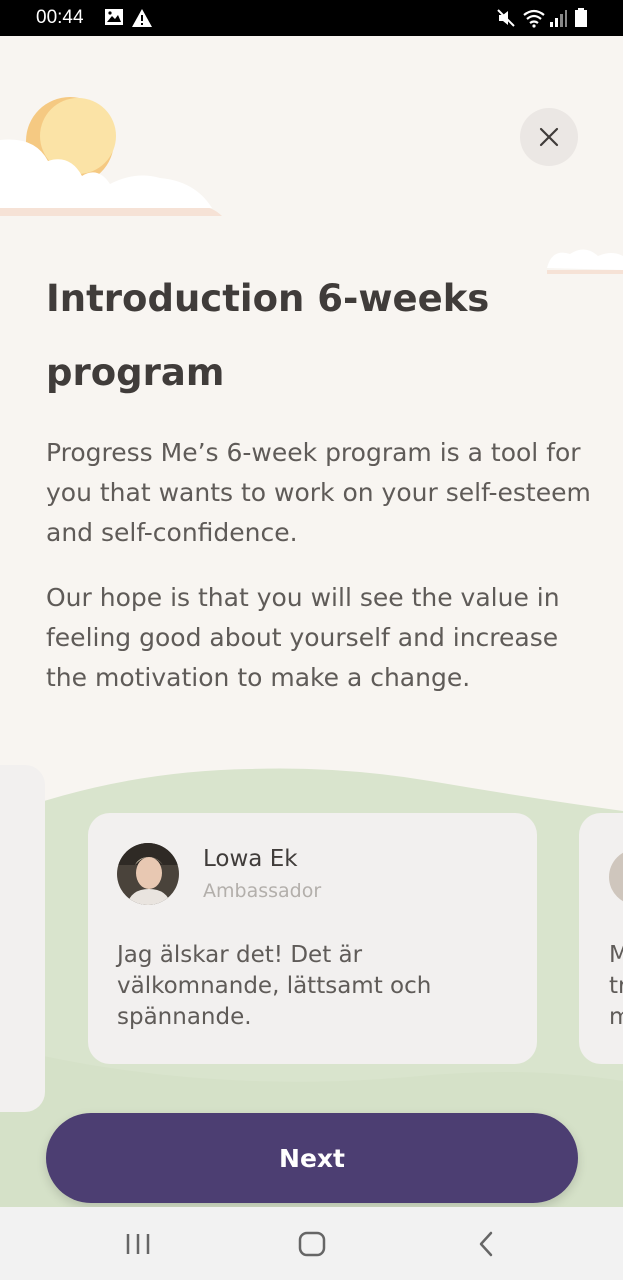 The height and width of the screenshot is (1280, 623). Describe the element at coordinates (601, 938) in the screenshot. I see `next-testimonial-card: M tr m` at that location.